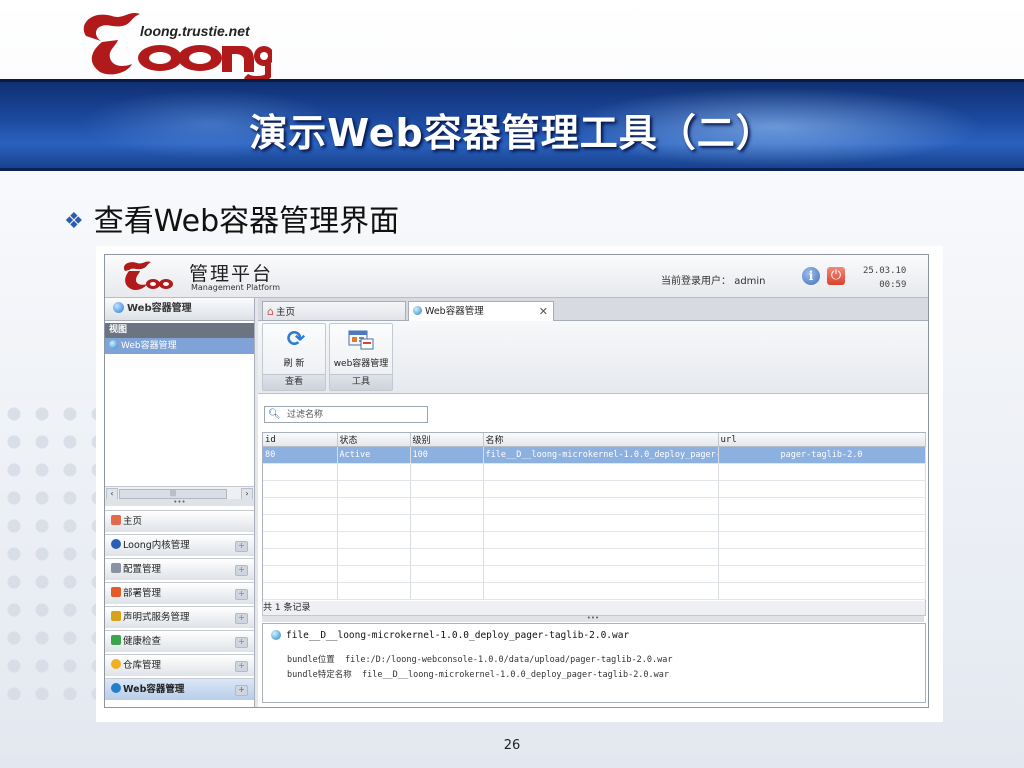  What do you see at coordinates (55, 550) in the screenshot?
I see `decorative-dots` at bounding box center [55, 550].